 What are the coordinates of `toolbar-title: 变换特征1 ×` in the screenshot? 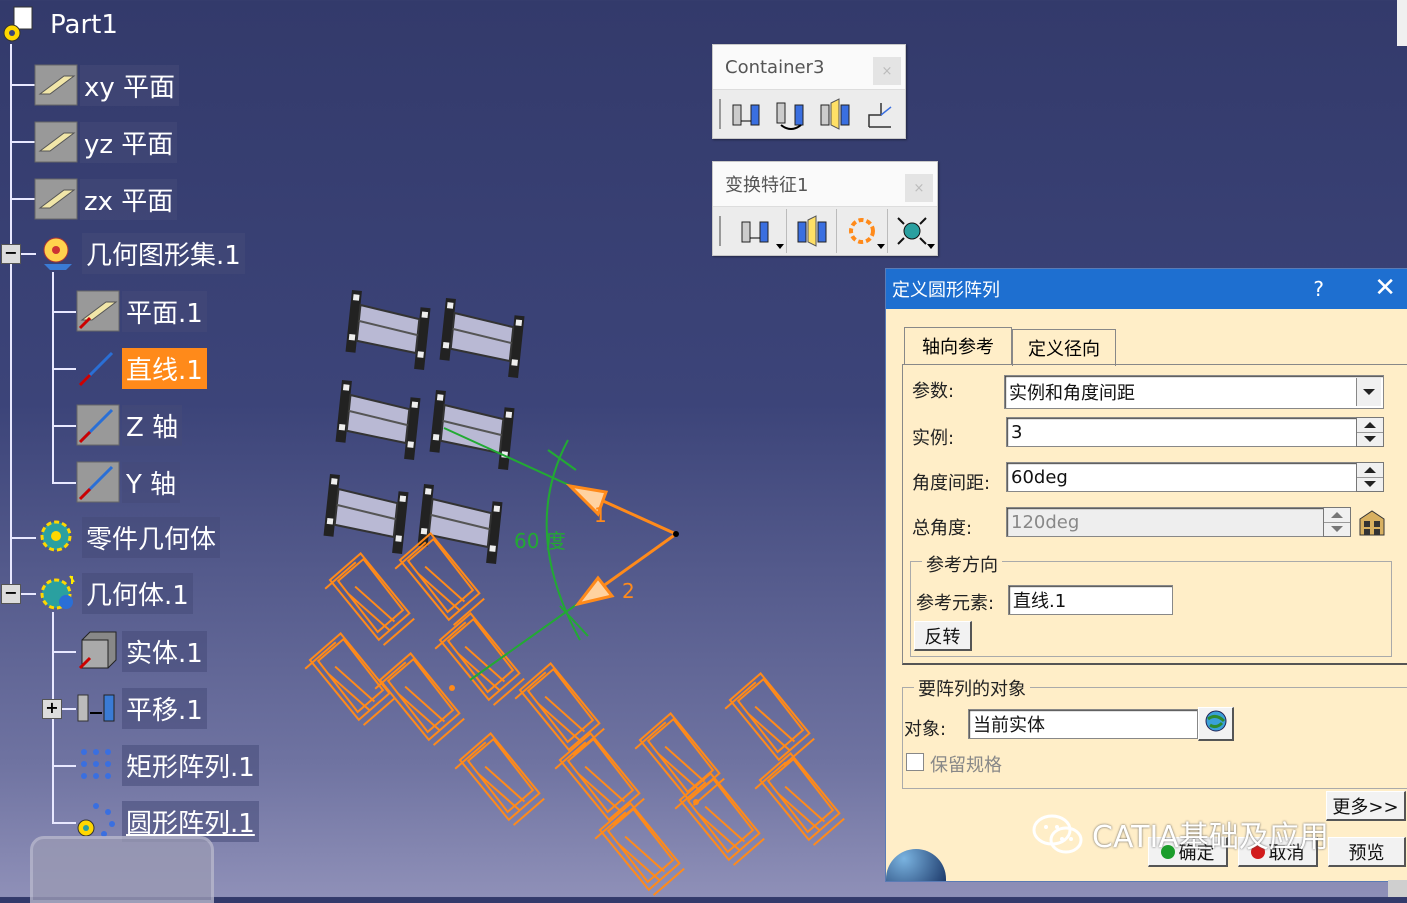 It's located at (825, 184).